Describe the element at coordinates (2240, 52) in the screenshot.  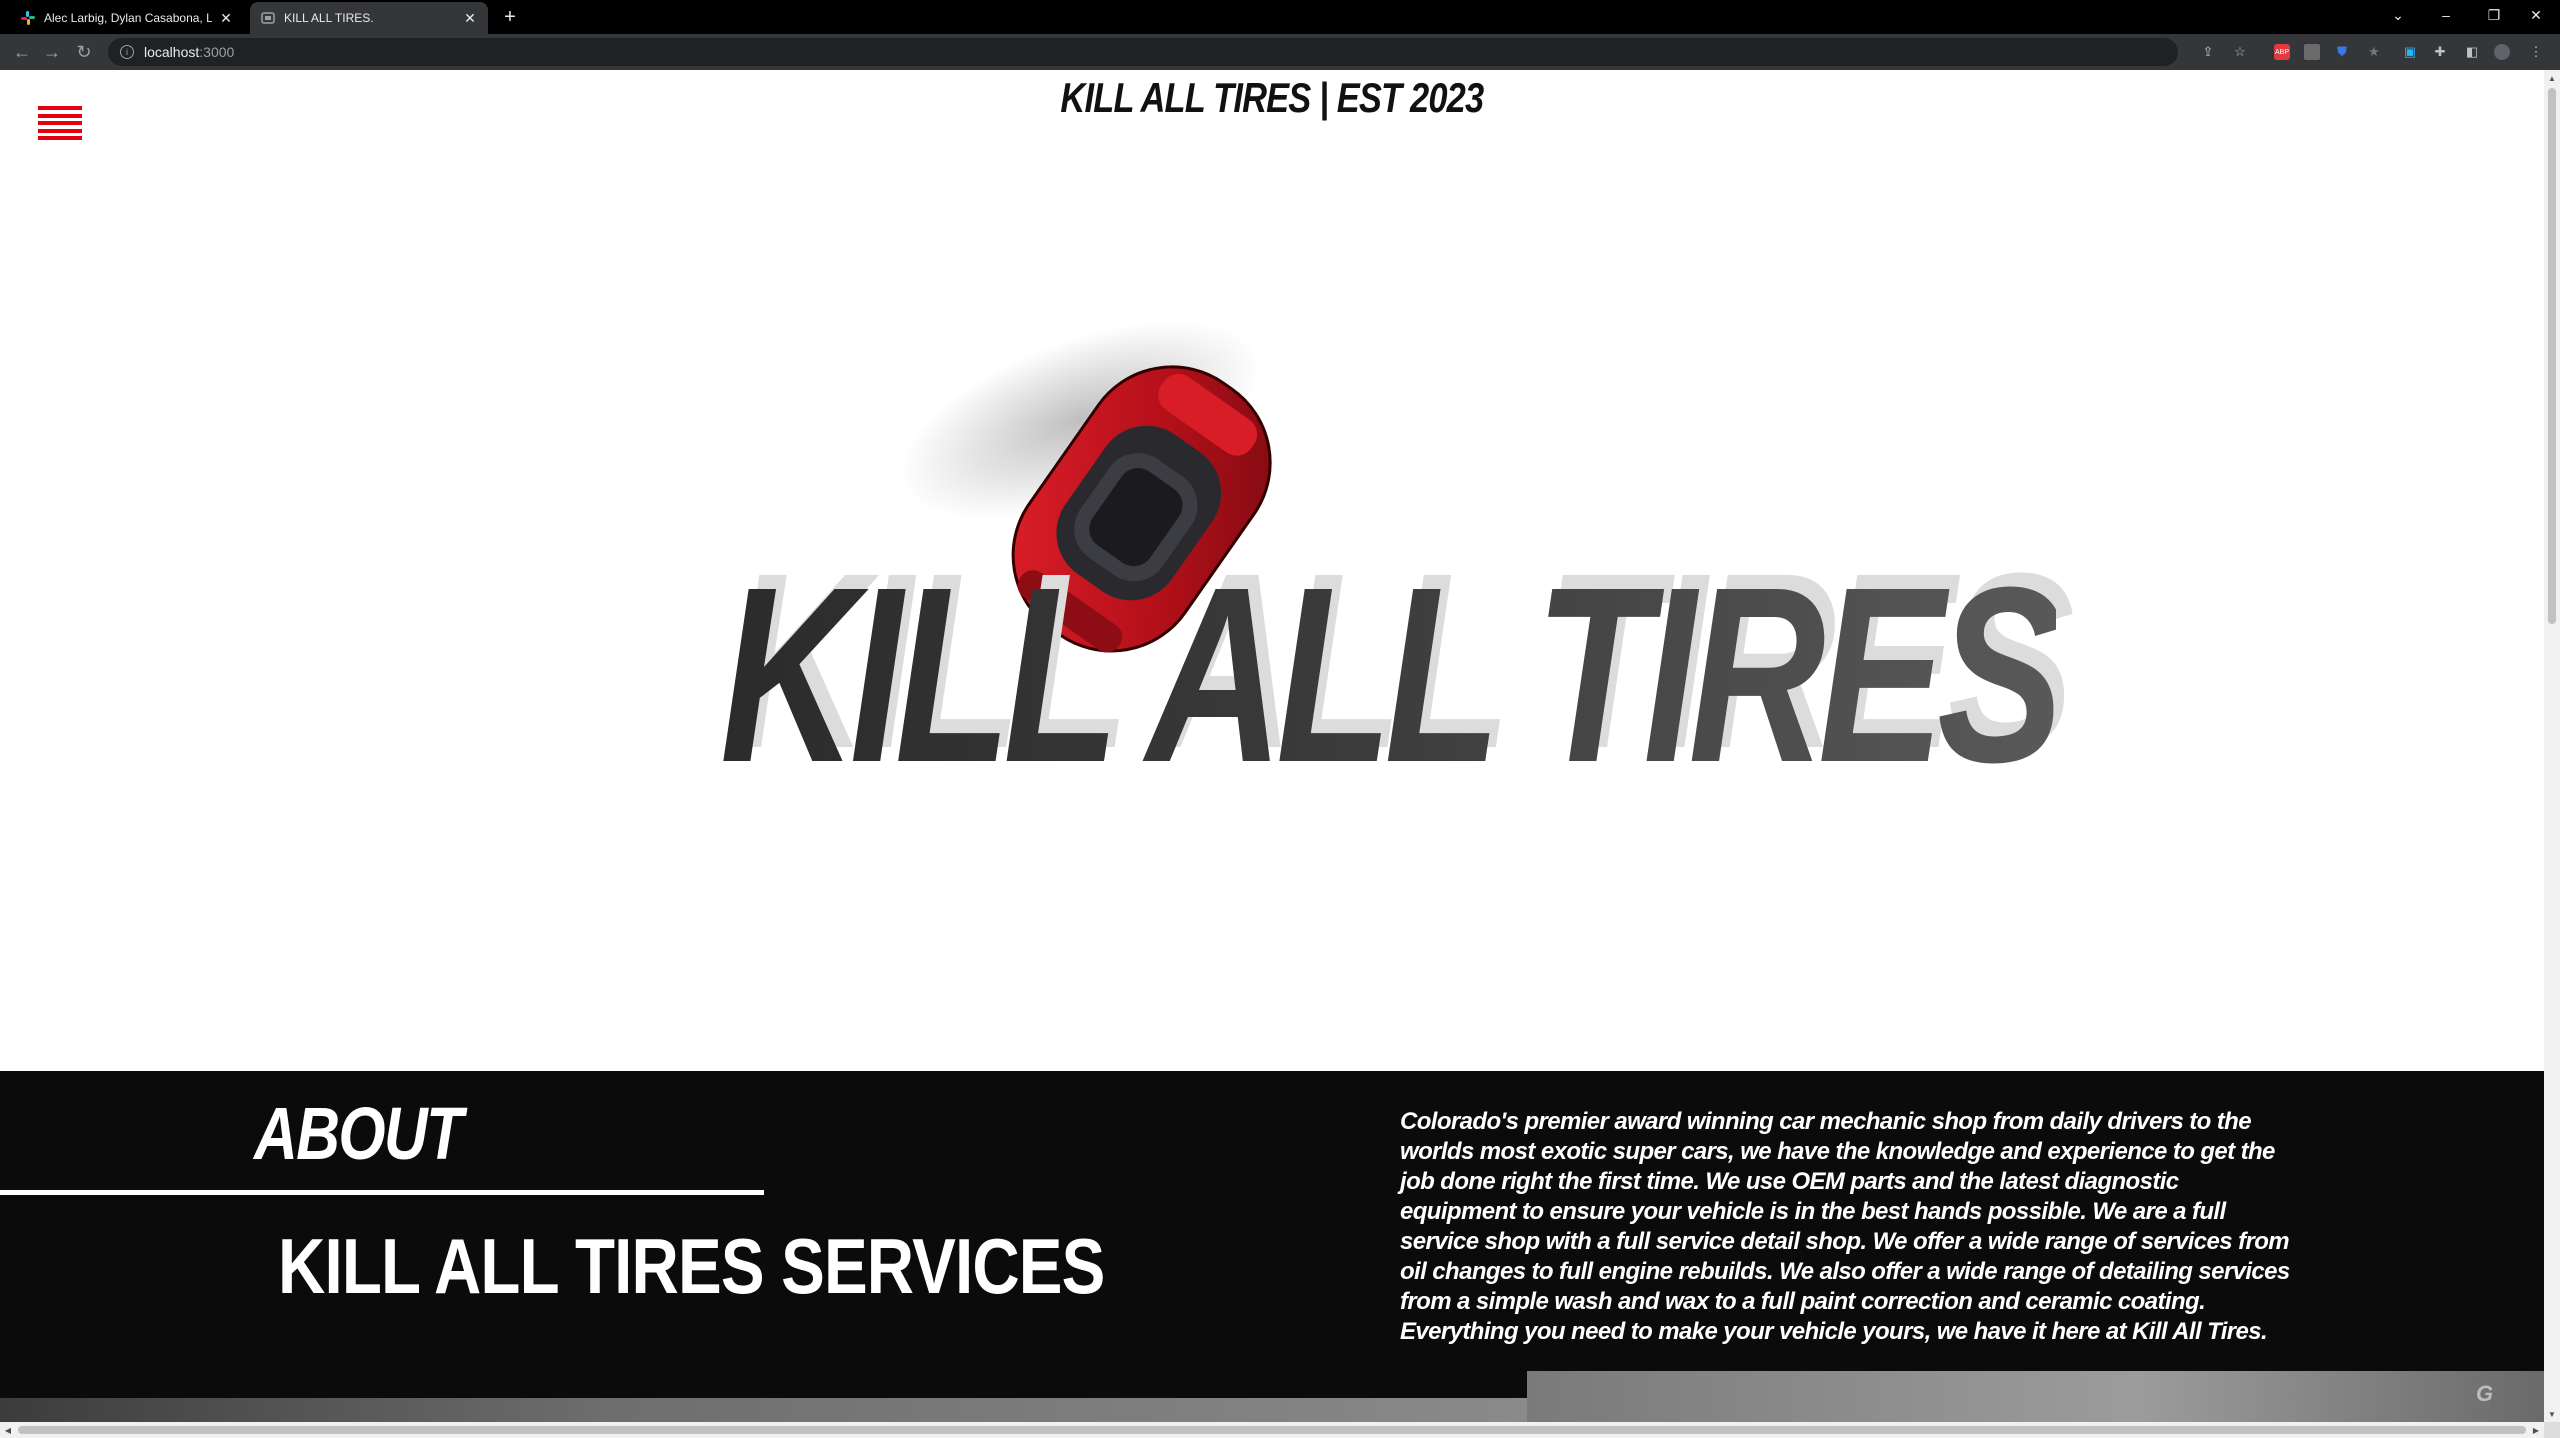
I see `bookmark-star-icon: ☆` at that location.